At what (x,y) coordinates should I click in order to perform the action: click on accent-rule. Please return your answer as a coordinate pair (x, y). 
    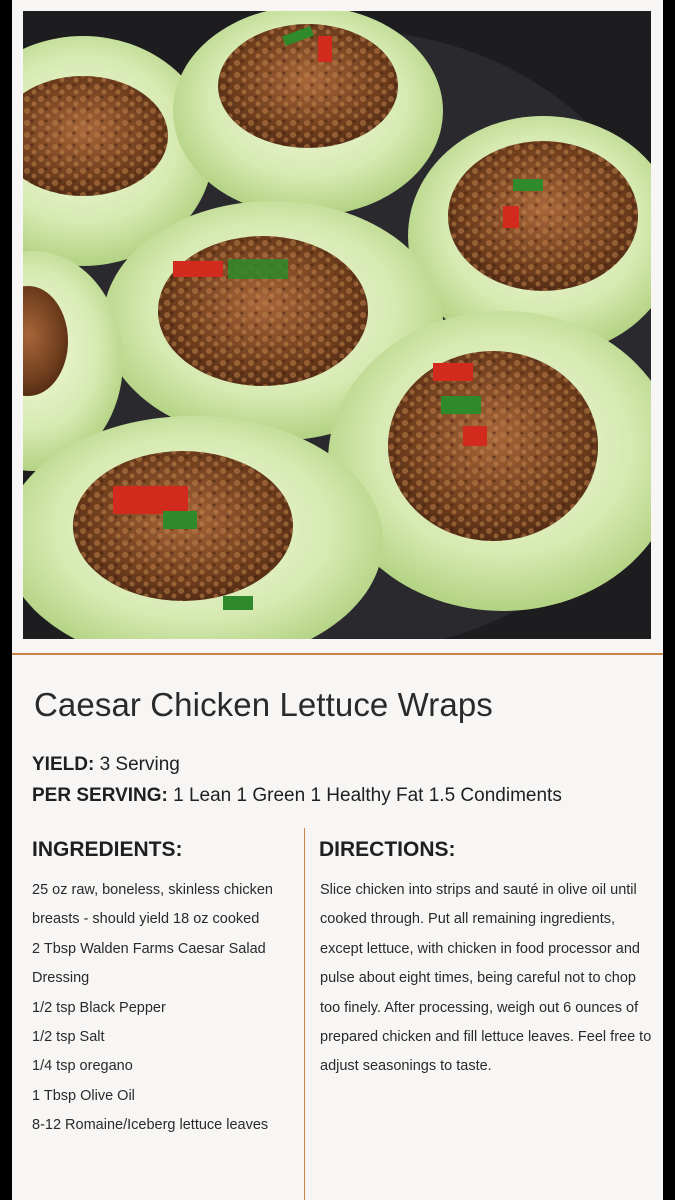
    Looking at the image, I should click on (337, 654).